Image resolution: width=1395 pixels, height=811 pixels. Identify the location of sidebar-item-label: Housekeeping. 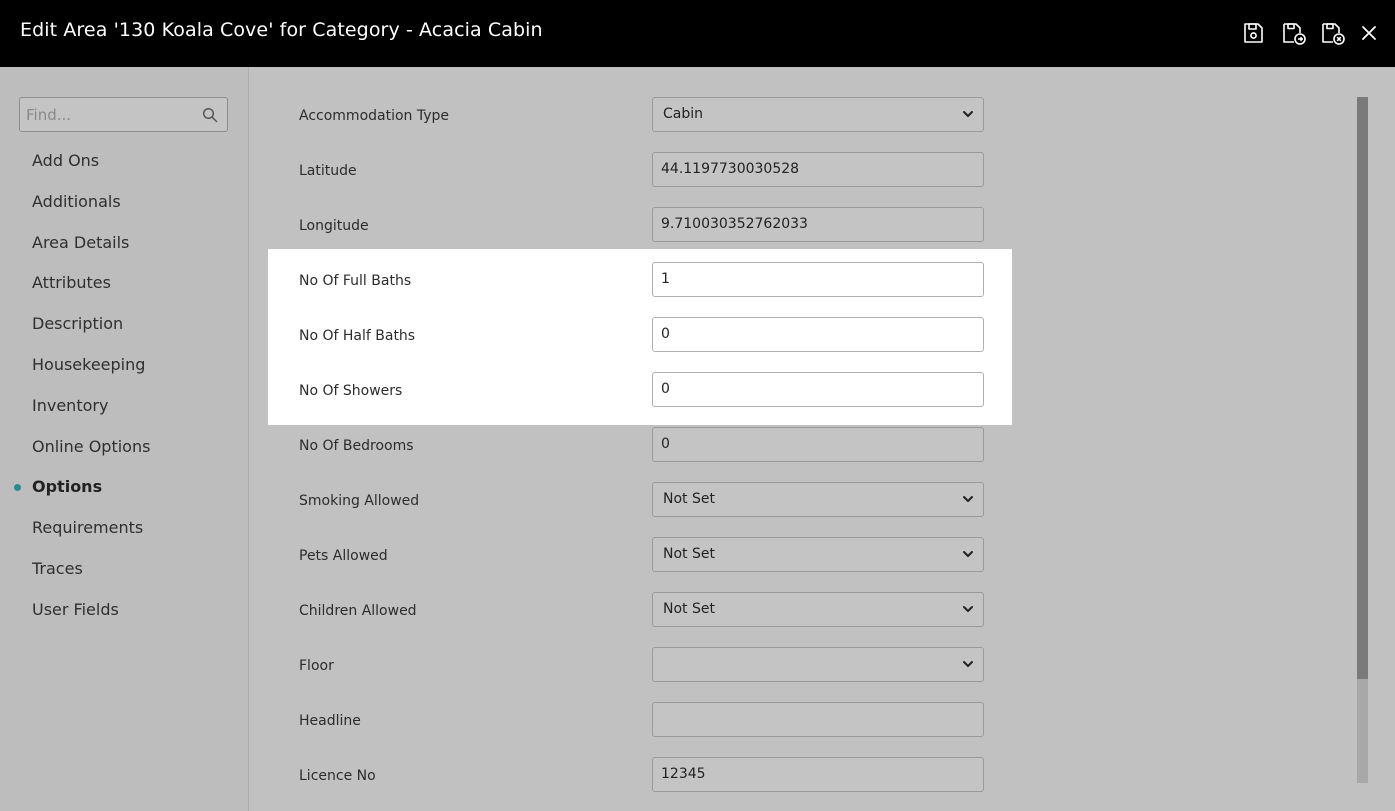
(89, 364).